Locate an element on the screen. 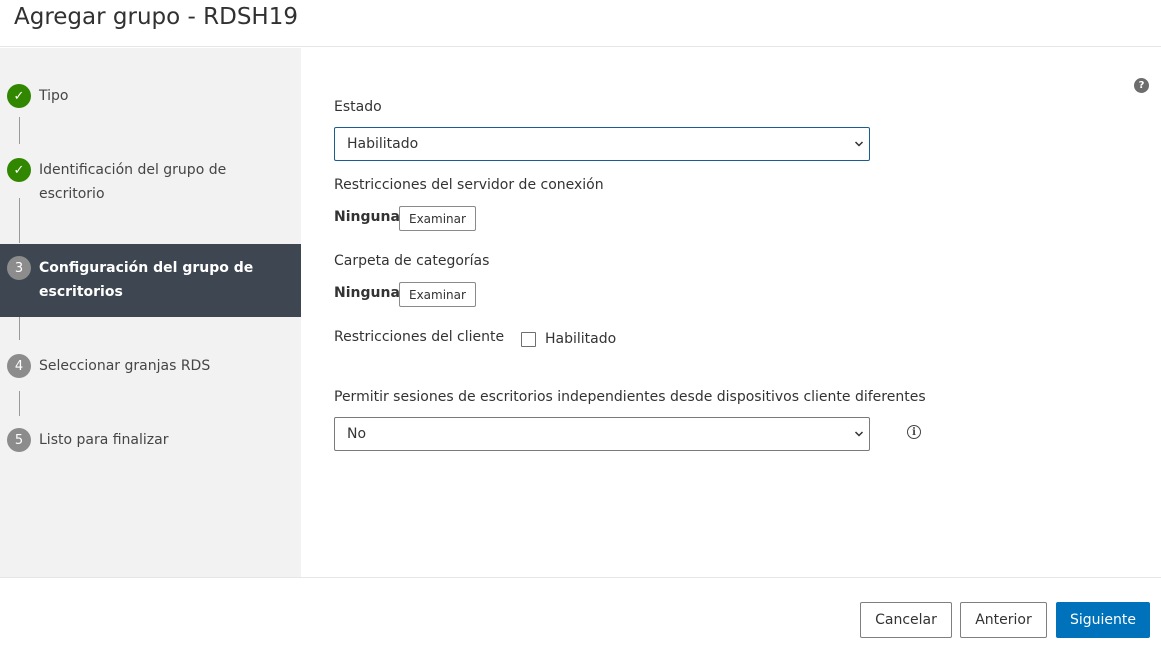 The image size is (1161, 652). back-button: Anterior is located at coordinates (1003, 620).